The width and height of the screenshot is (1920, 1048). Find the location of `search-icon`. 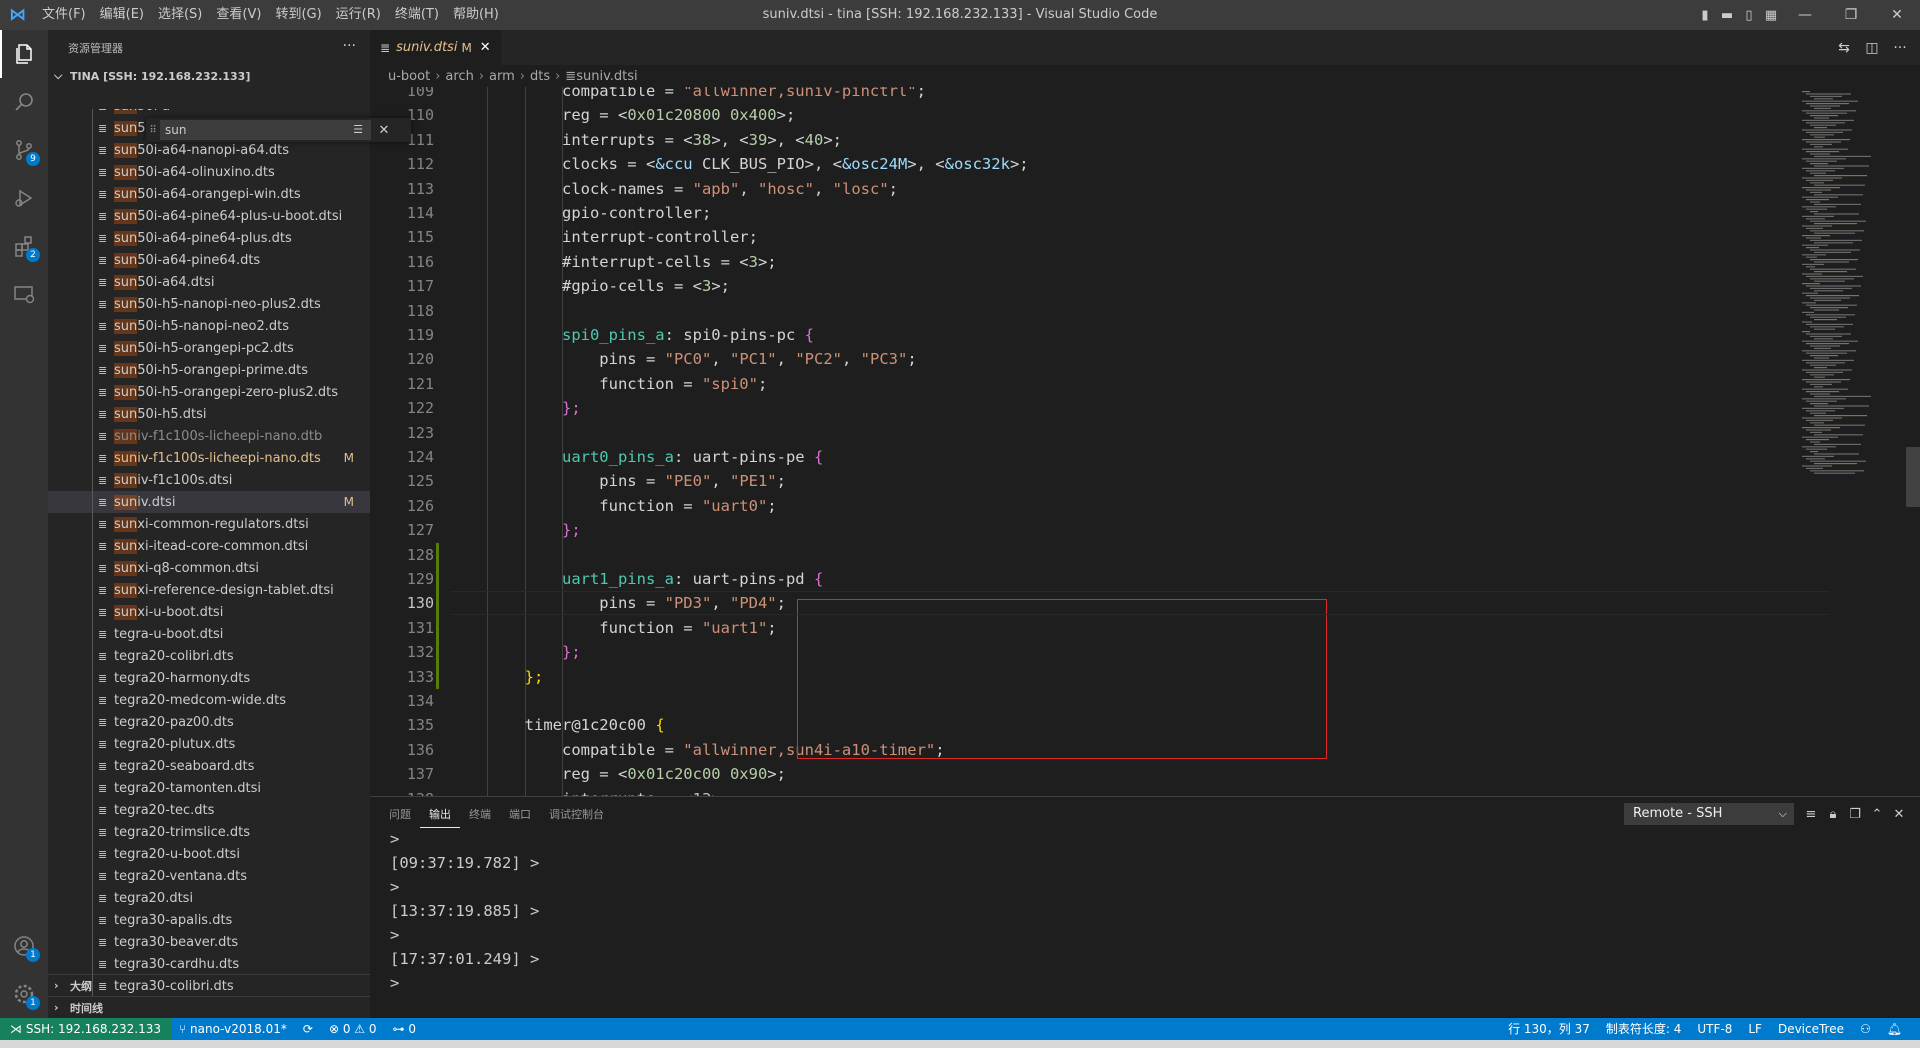

search-icon is located at coordinates (24, 102).